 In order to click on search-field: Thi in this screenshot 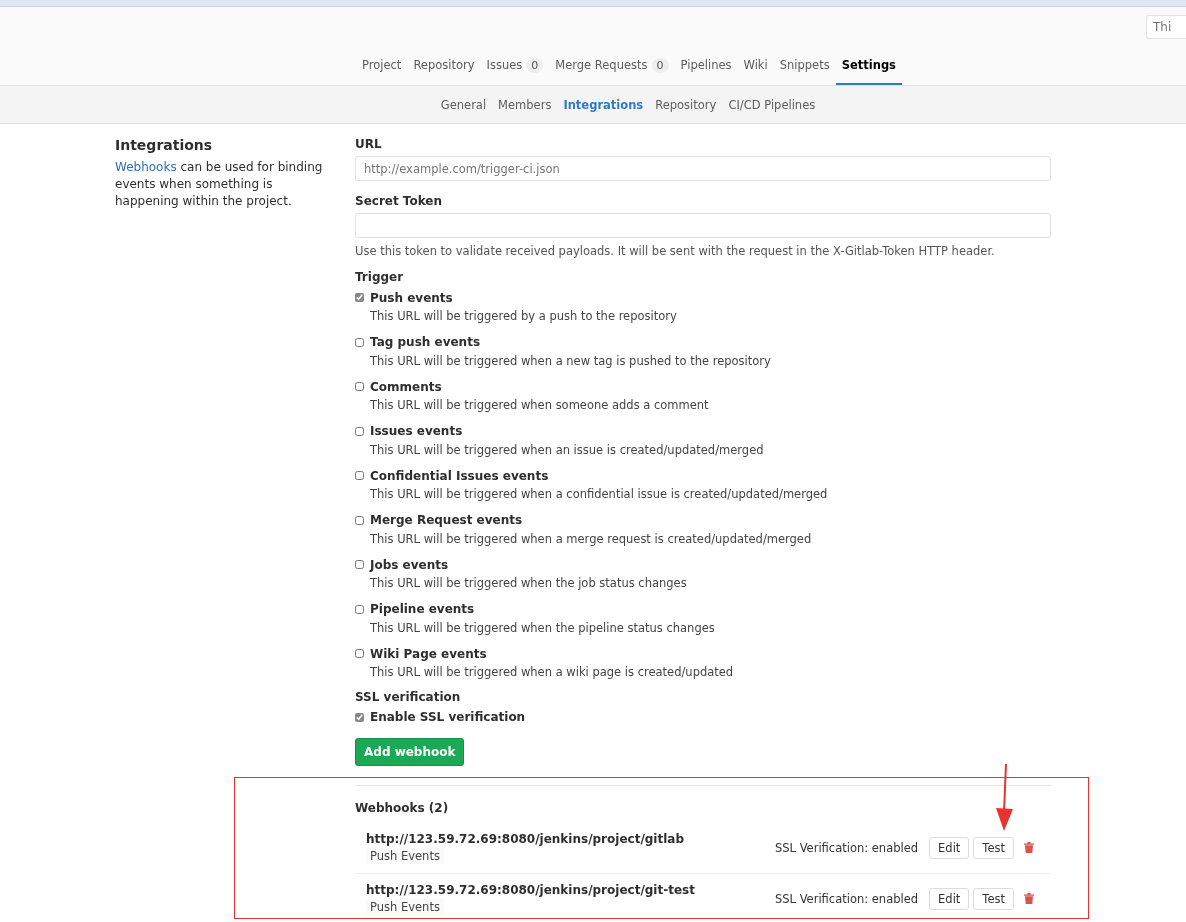, I will do `click(1166, 27)`.